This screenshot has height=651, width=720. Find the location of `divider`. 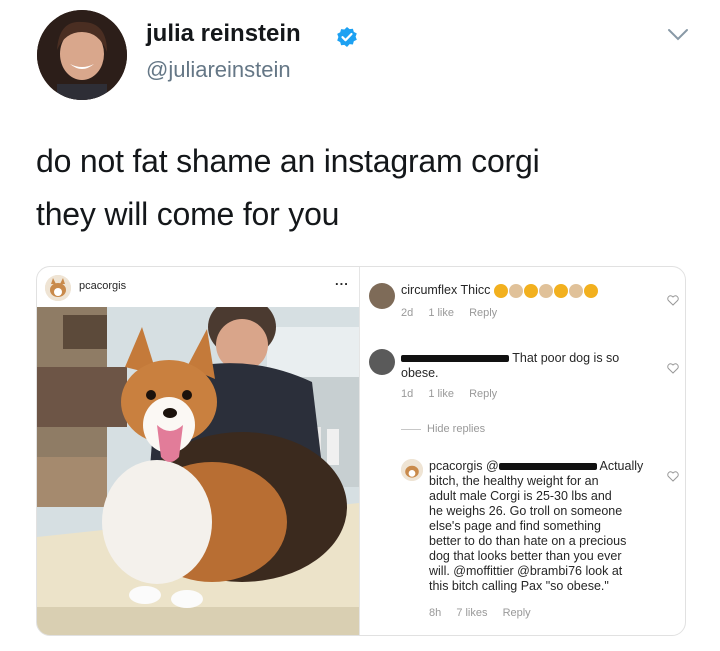

divider is located at coordinates (411, 429).